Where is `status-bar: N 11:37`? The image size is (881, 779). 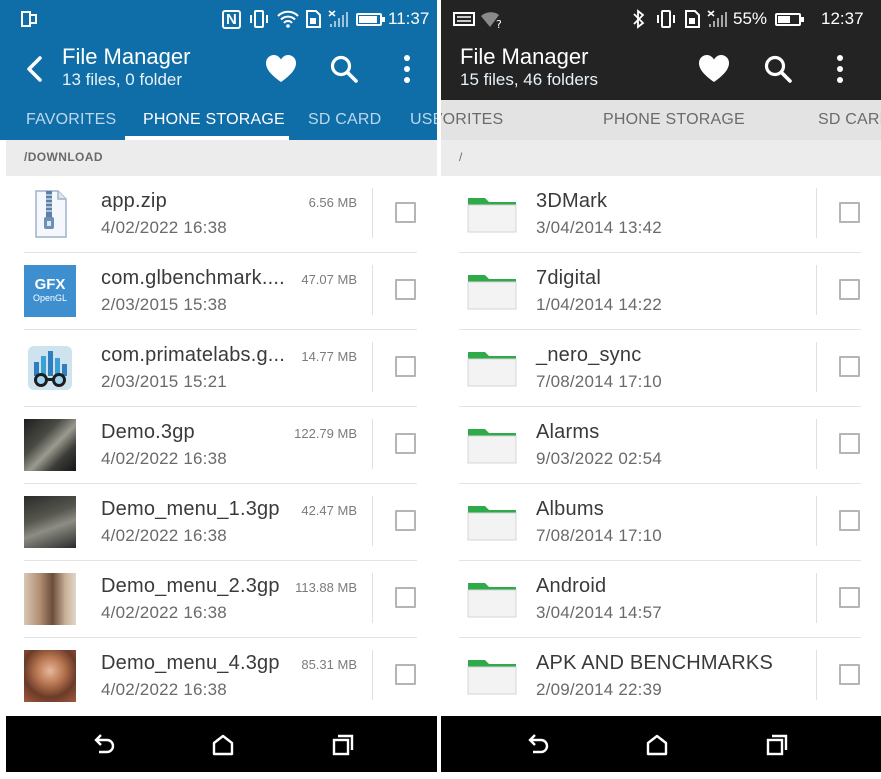
status-bar: N 11:37 is located at coordinates (218, 19).